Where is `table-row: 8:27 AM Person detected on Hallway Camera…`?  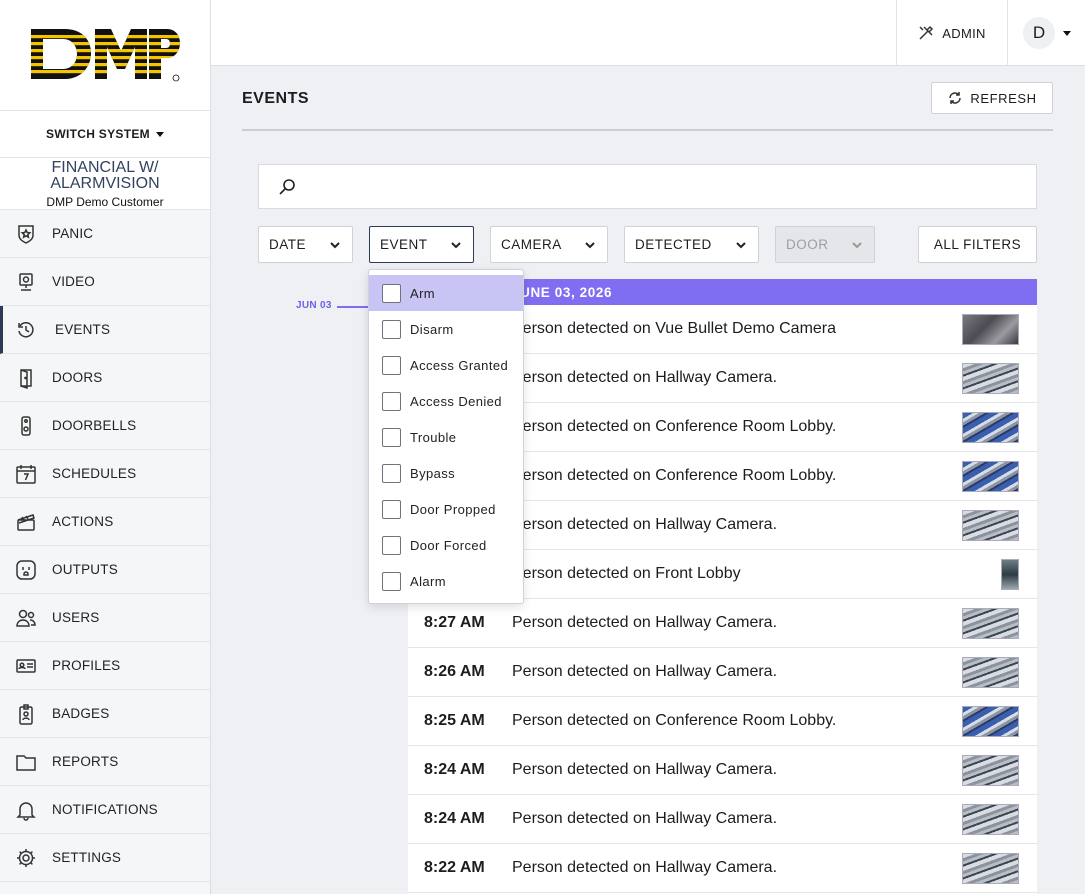
table-row: 8:27 AM Person detected on Hallway Camera… is located at coordinates (722, 623).